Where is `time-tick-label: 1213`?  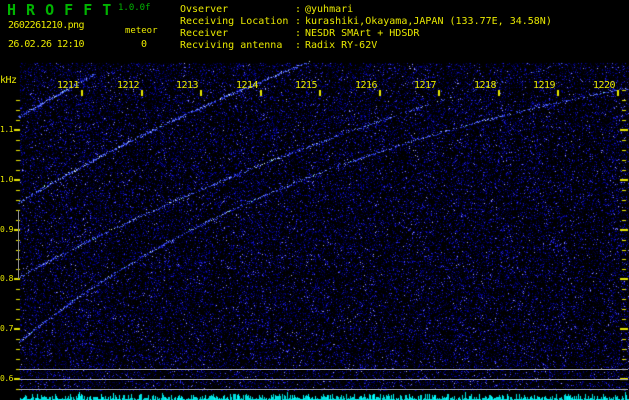 time-tick-label: 1213 is located at coordinates (187, 85).